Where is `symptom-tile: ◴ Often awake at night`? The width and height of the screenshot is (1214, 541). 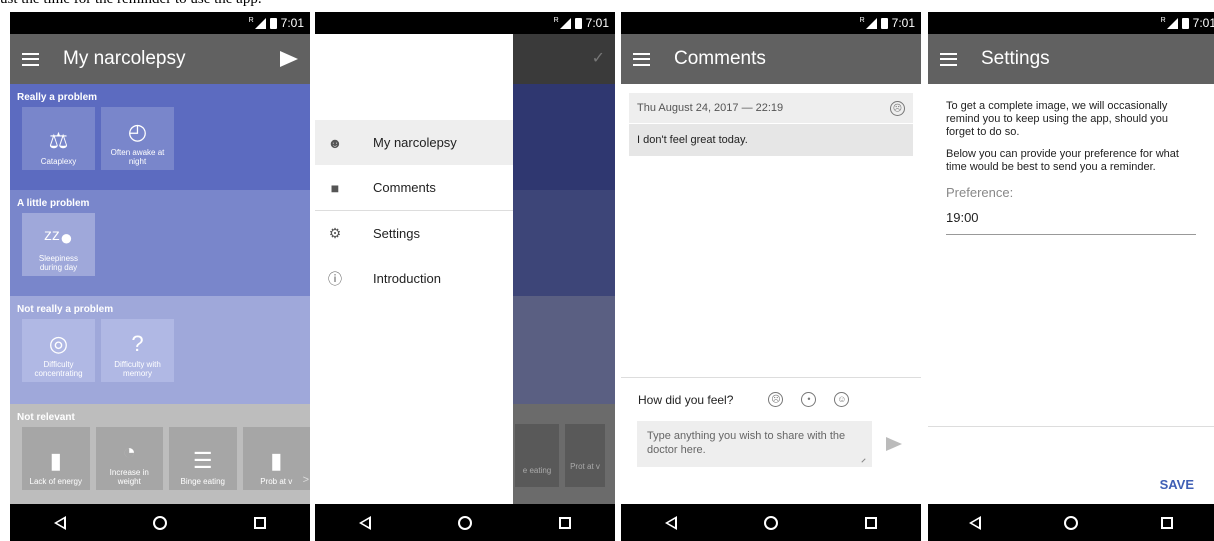
symptom-tile: ◴ Often awake at night is located at coordinates (137, 138).